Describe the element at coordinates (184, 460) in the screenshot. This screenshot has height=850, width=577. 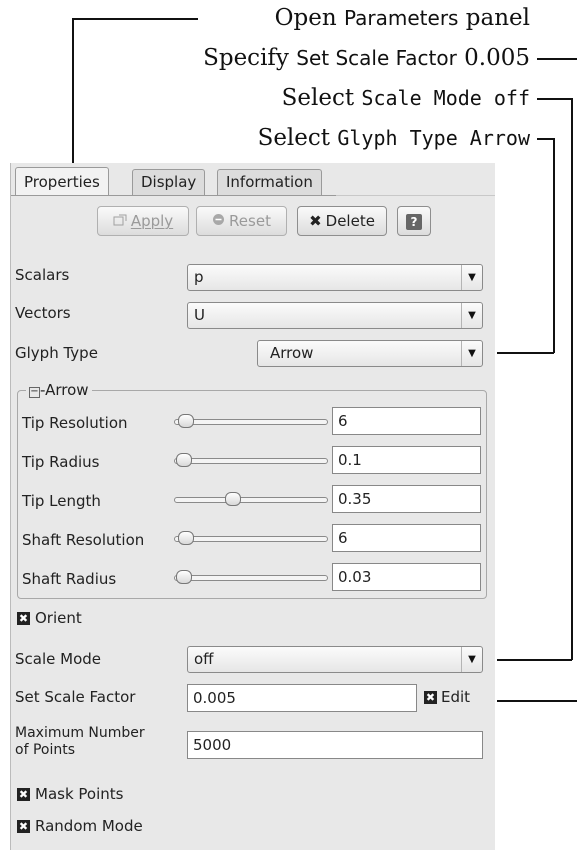
I see `tip-radius-slider-handle` at that location.